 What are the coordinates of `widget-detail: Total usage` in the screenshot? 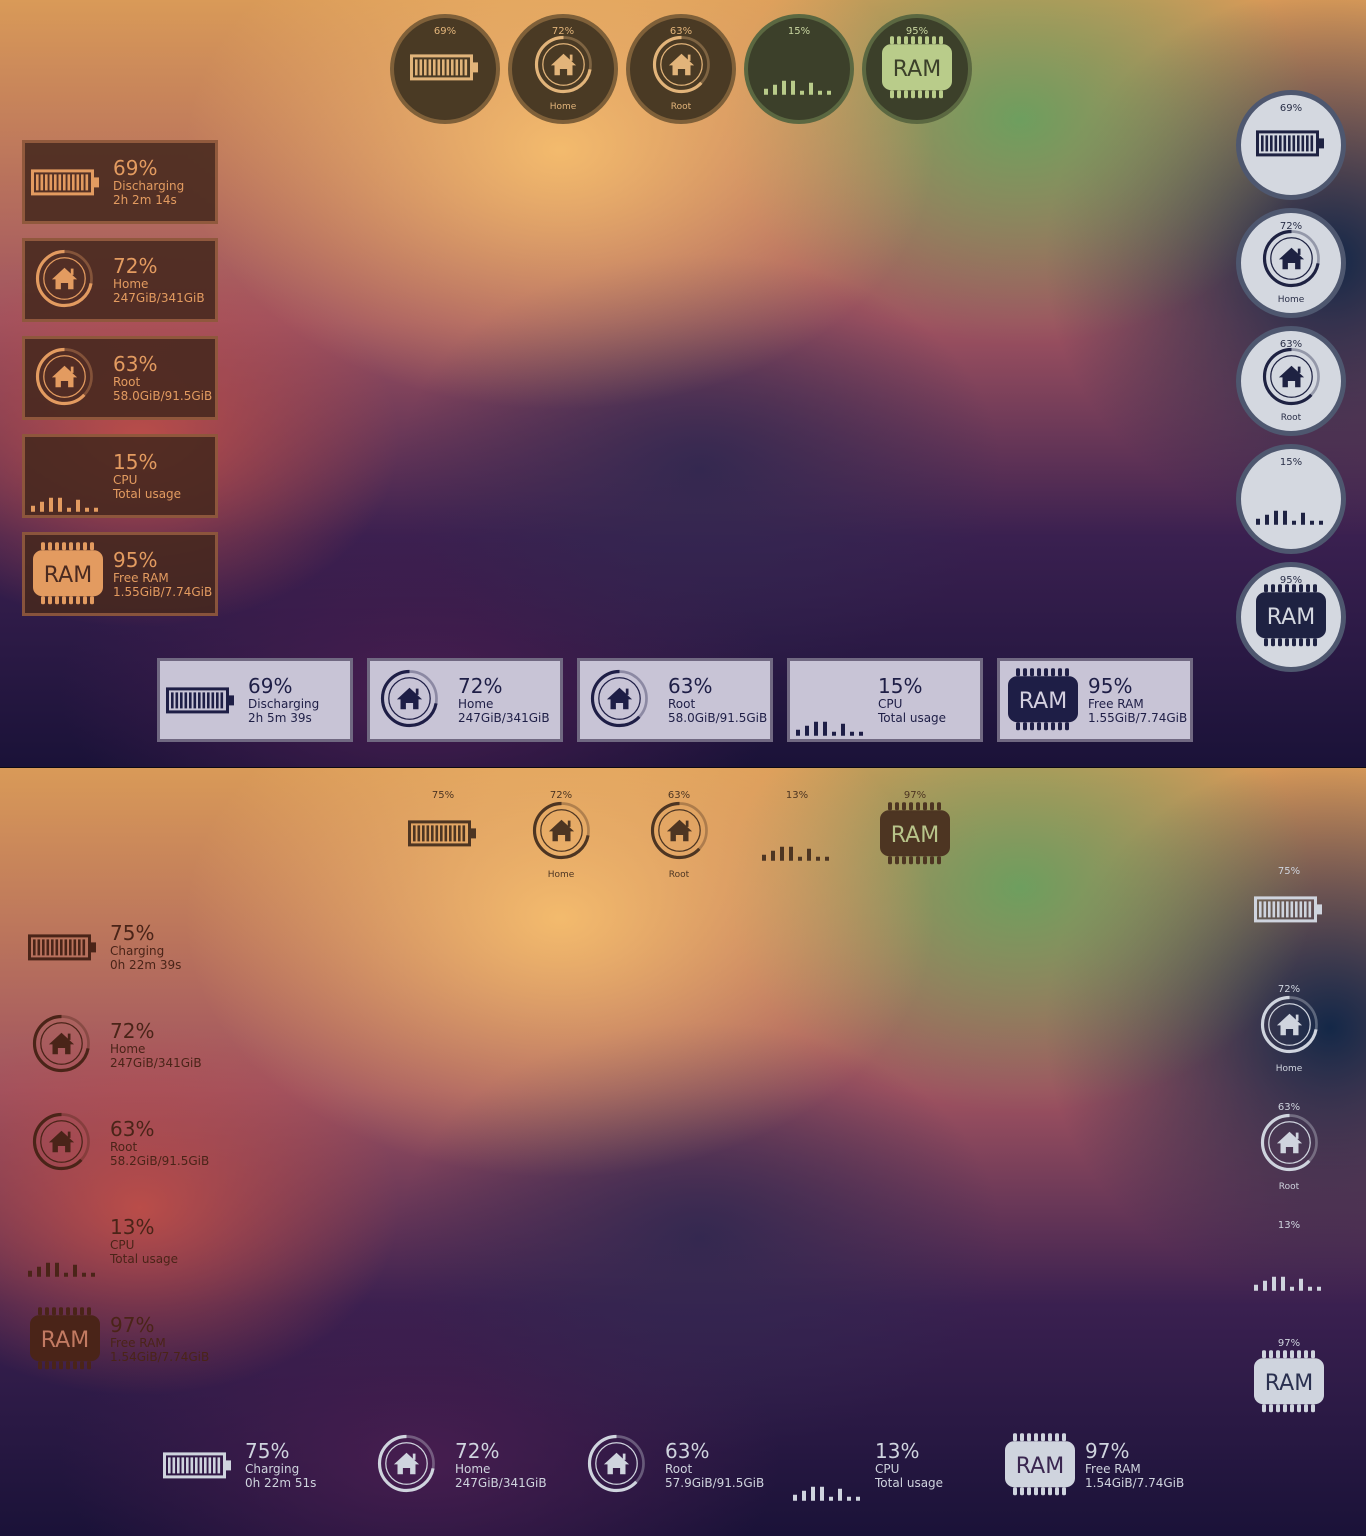 It's located at (909, 1483).